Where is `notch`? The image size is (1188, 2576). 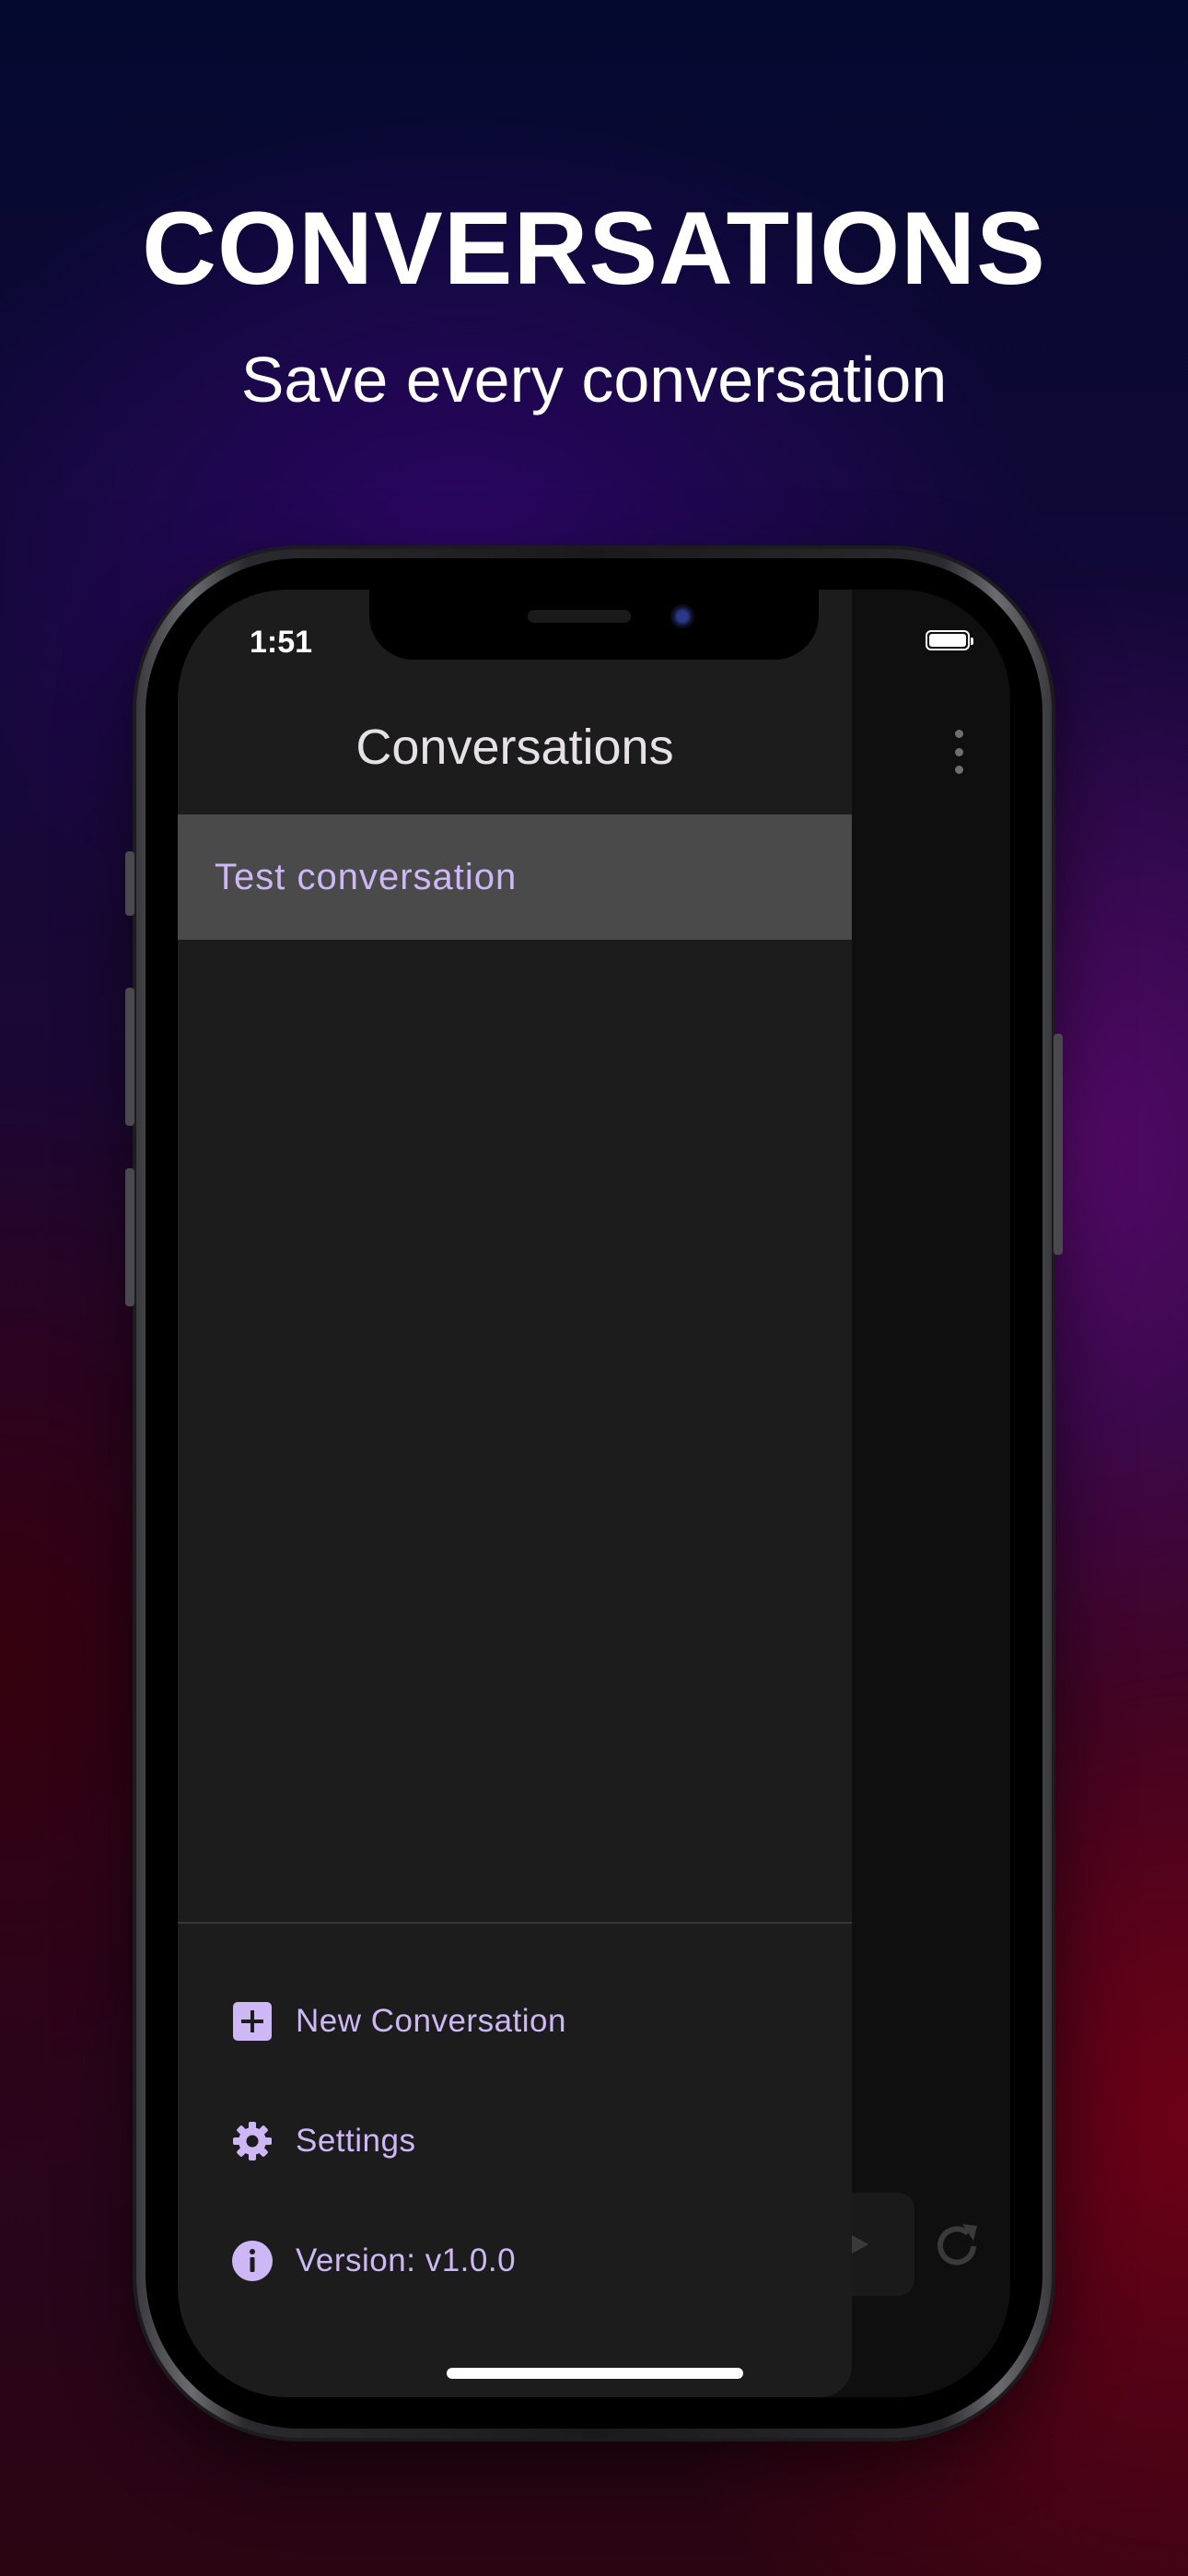 notch is located at coordinates (594, 625).